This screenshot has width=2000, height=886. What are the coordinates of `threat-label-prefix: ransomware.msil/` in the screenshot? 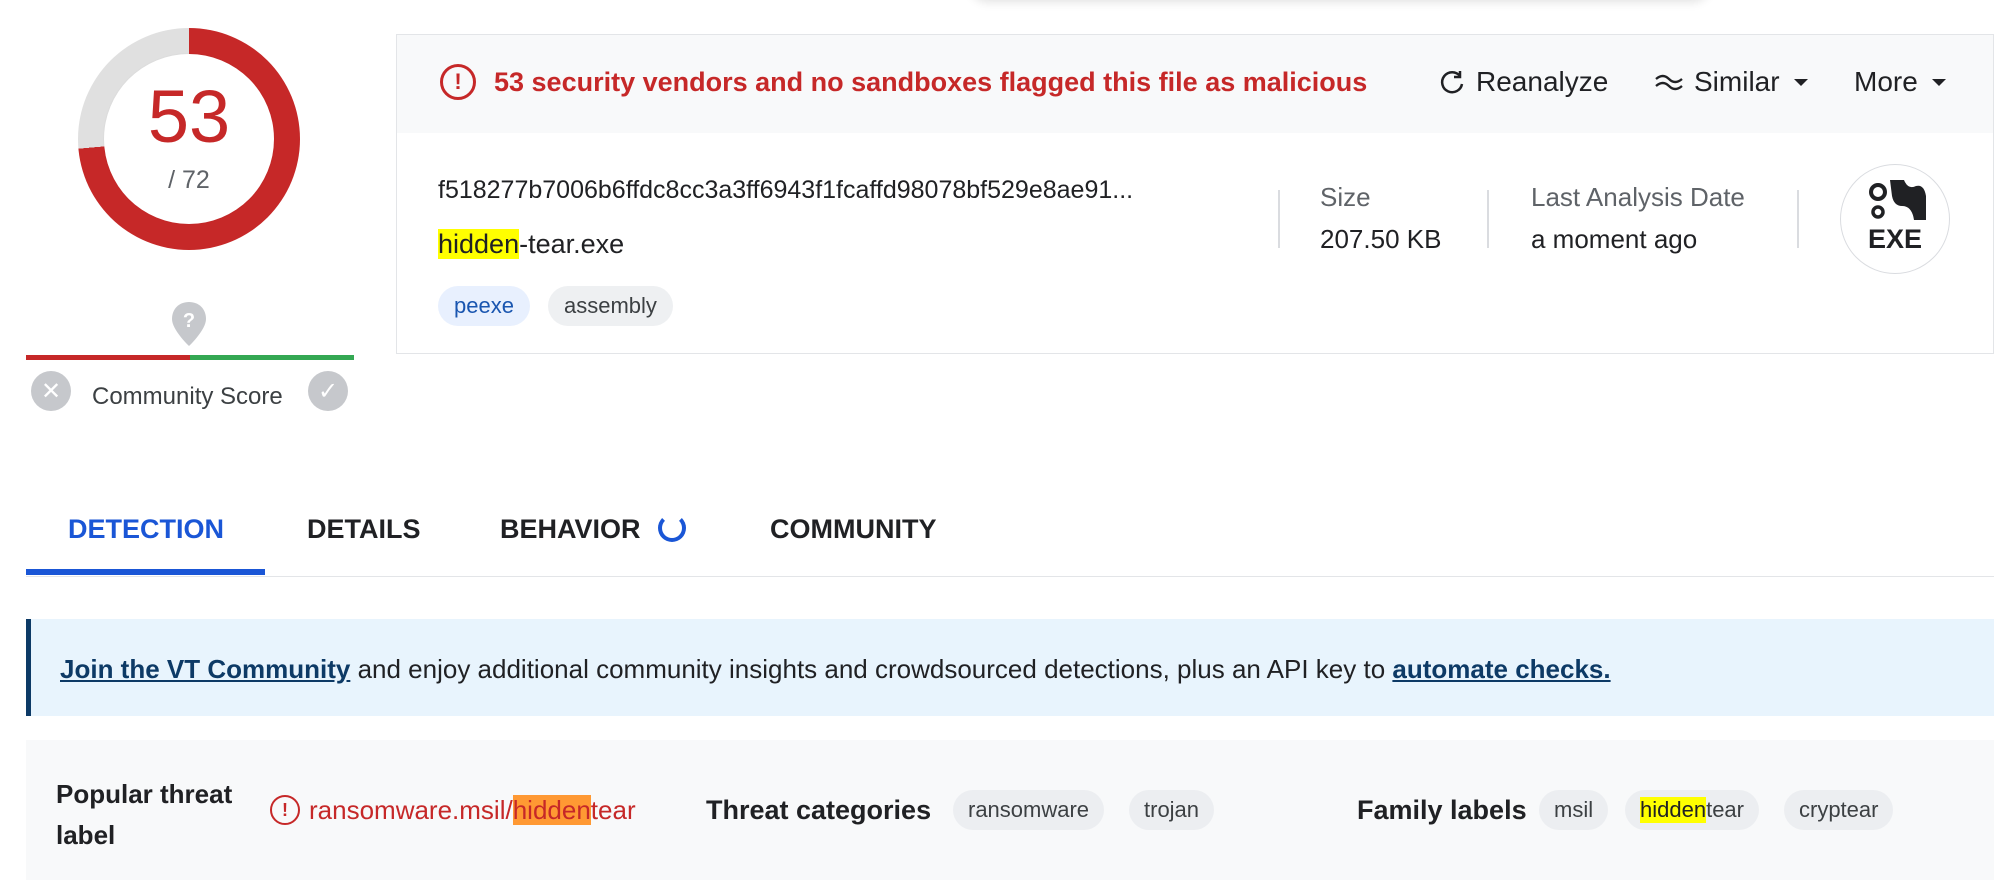 It's located at (411, 810).